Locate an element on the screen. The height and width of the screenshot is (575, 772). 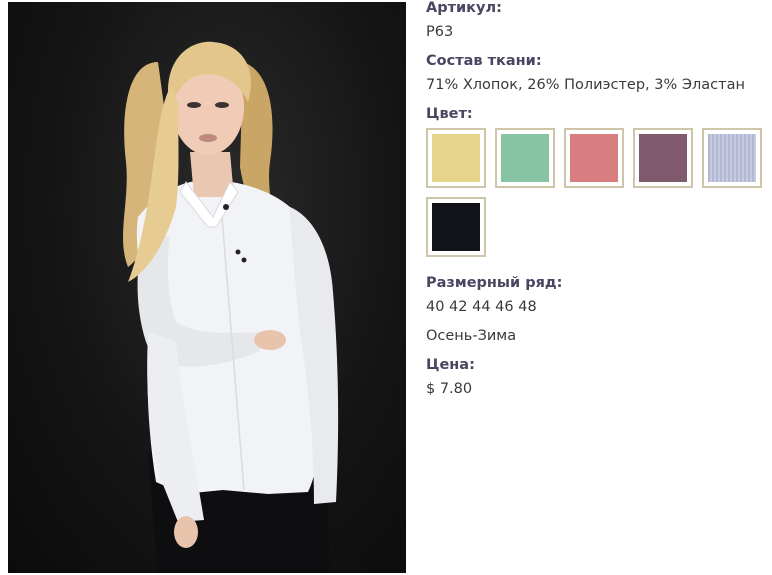
price-value: $ 7.80 is located at coordinates (449, 389).